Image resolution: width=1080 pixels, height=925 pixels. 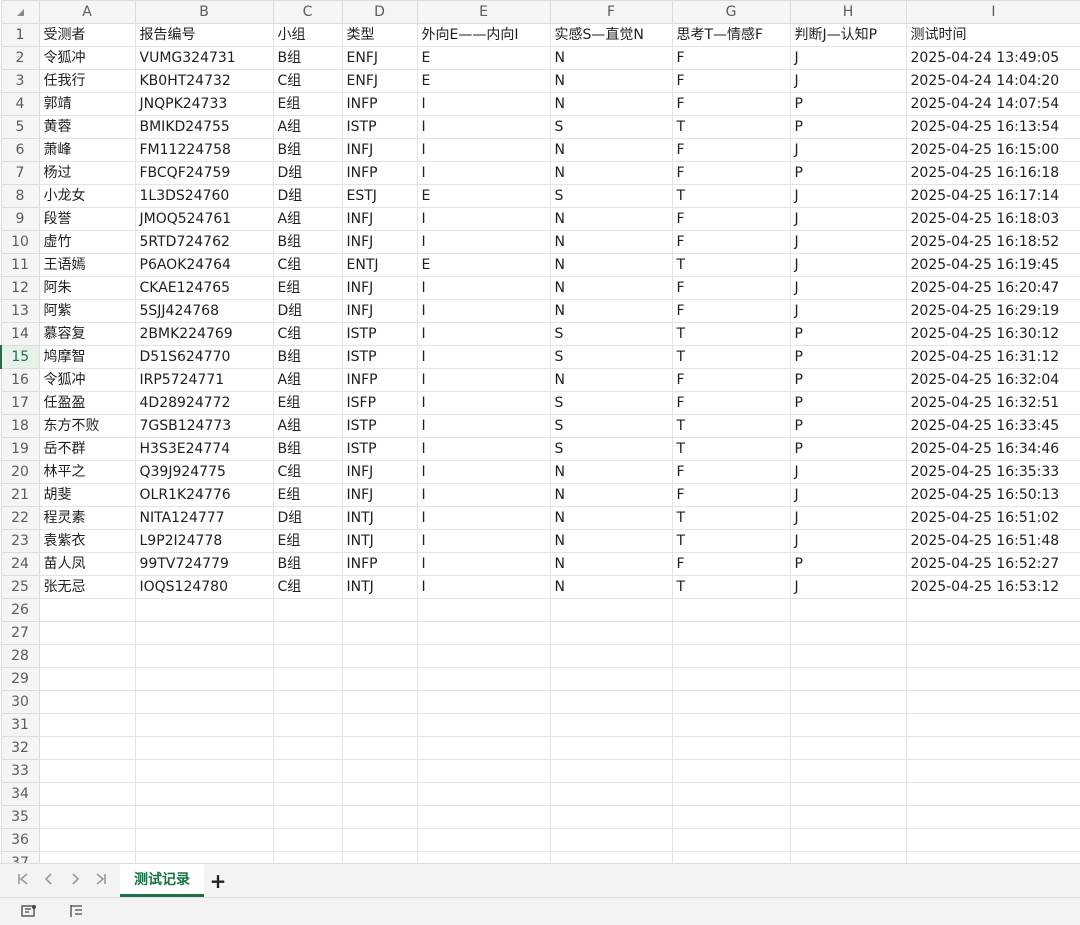 What do you see at coordinates (87, 633) in the screenshot?
I see `cell-a27` at bounding box center [87, 633].